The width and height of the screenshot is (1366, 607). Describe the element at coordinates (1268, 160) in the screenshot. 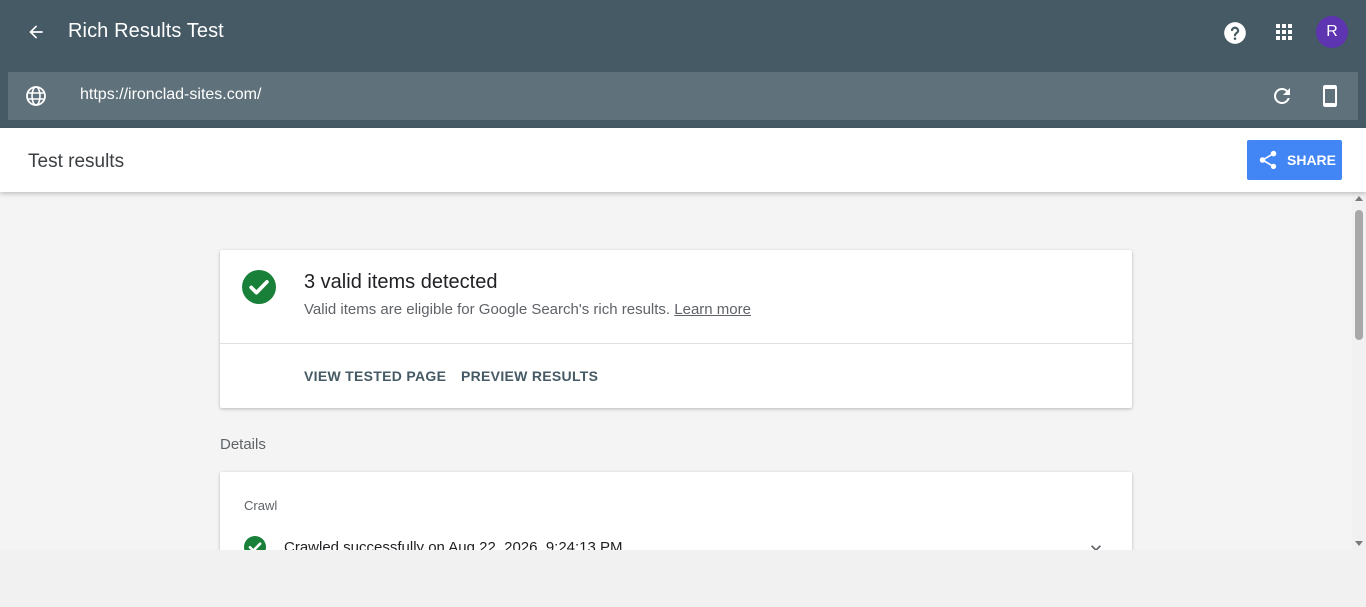

I see `share-icon` at that location.